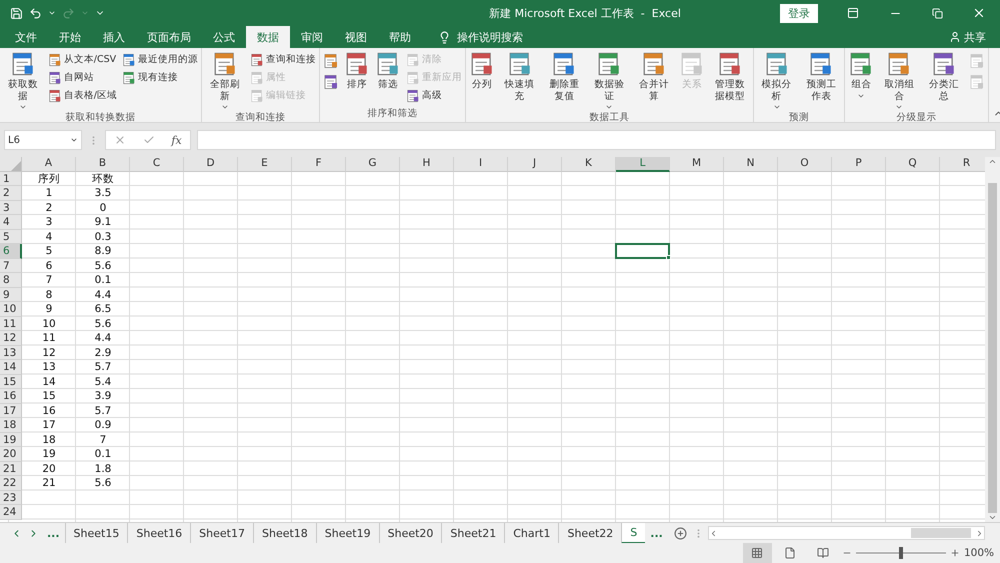 The height and width of the screenshot is (563, 1000). Describe the element at coordinates (312, 37) in the screenshot. I see `ribbon-tab: 审阅` at that location.